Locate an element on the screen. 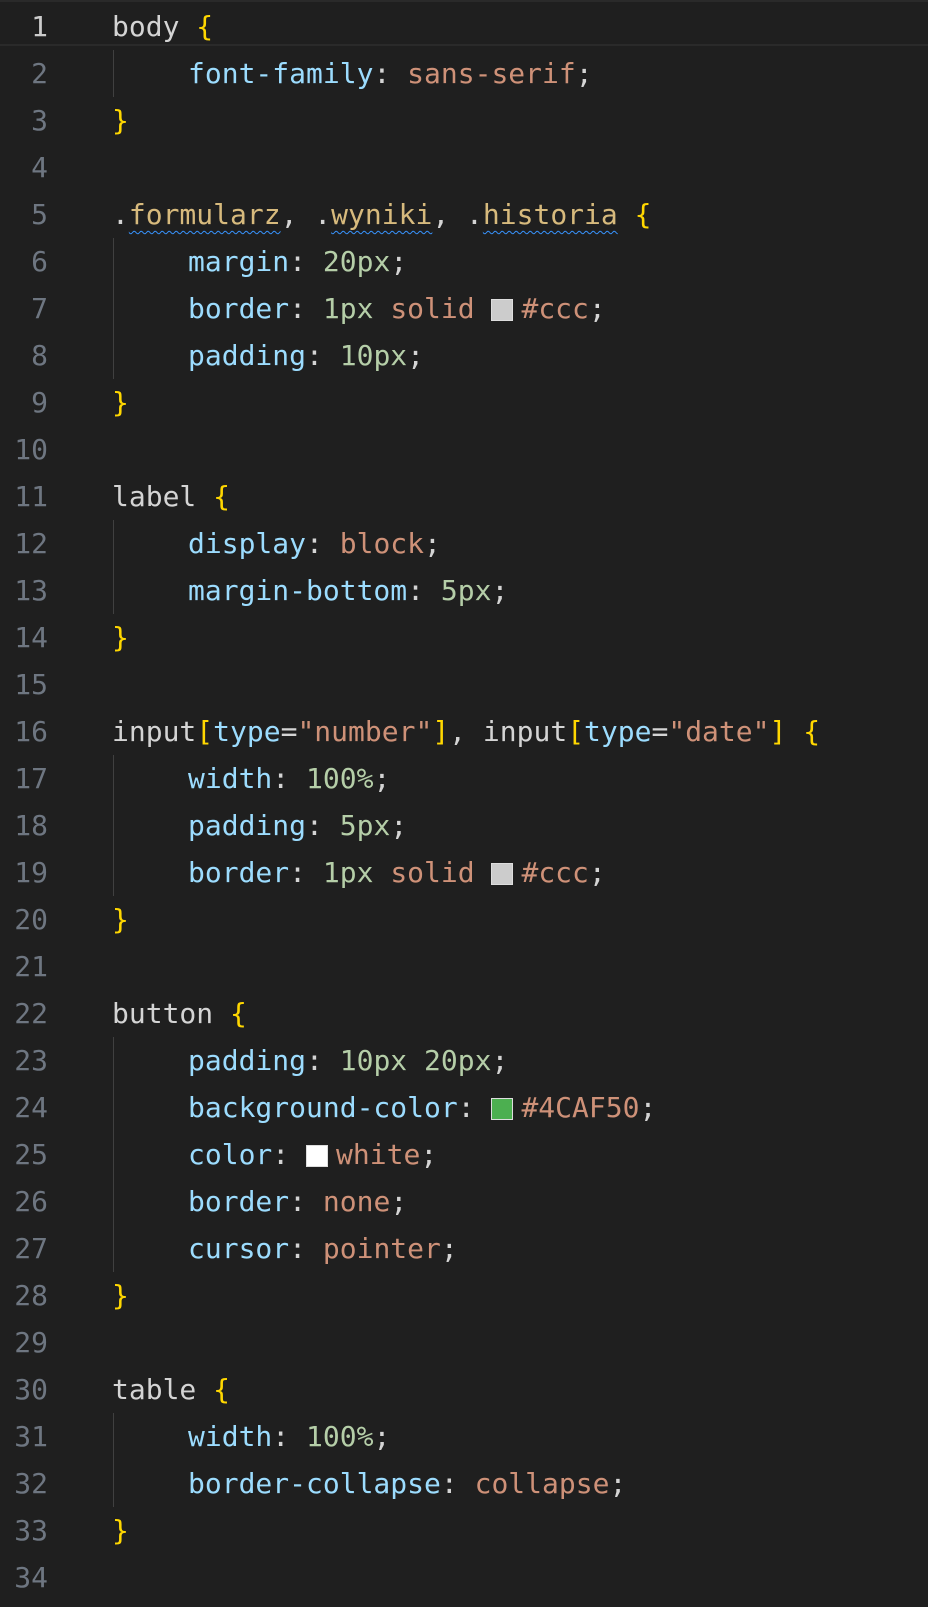 This screenshot has height=1607, width=928. code-line: 5 .formularz, .wyniki, .historia { is located at coordinates (464, 214).